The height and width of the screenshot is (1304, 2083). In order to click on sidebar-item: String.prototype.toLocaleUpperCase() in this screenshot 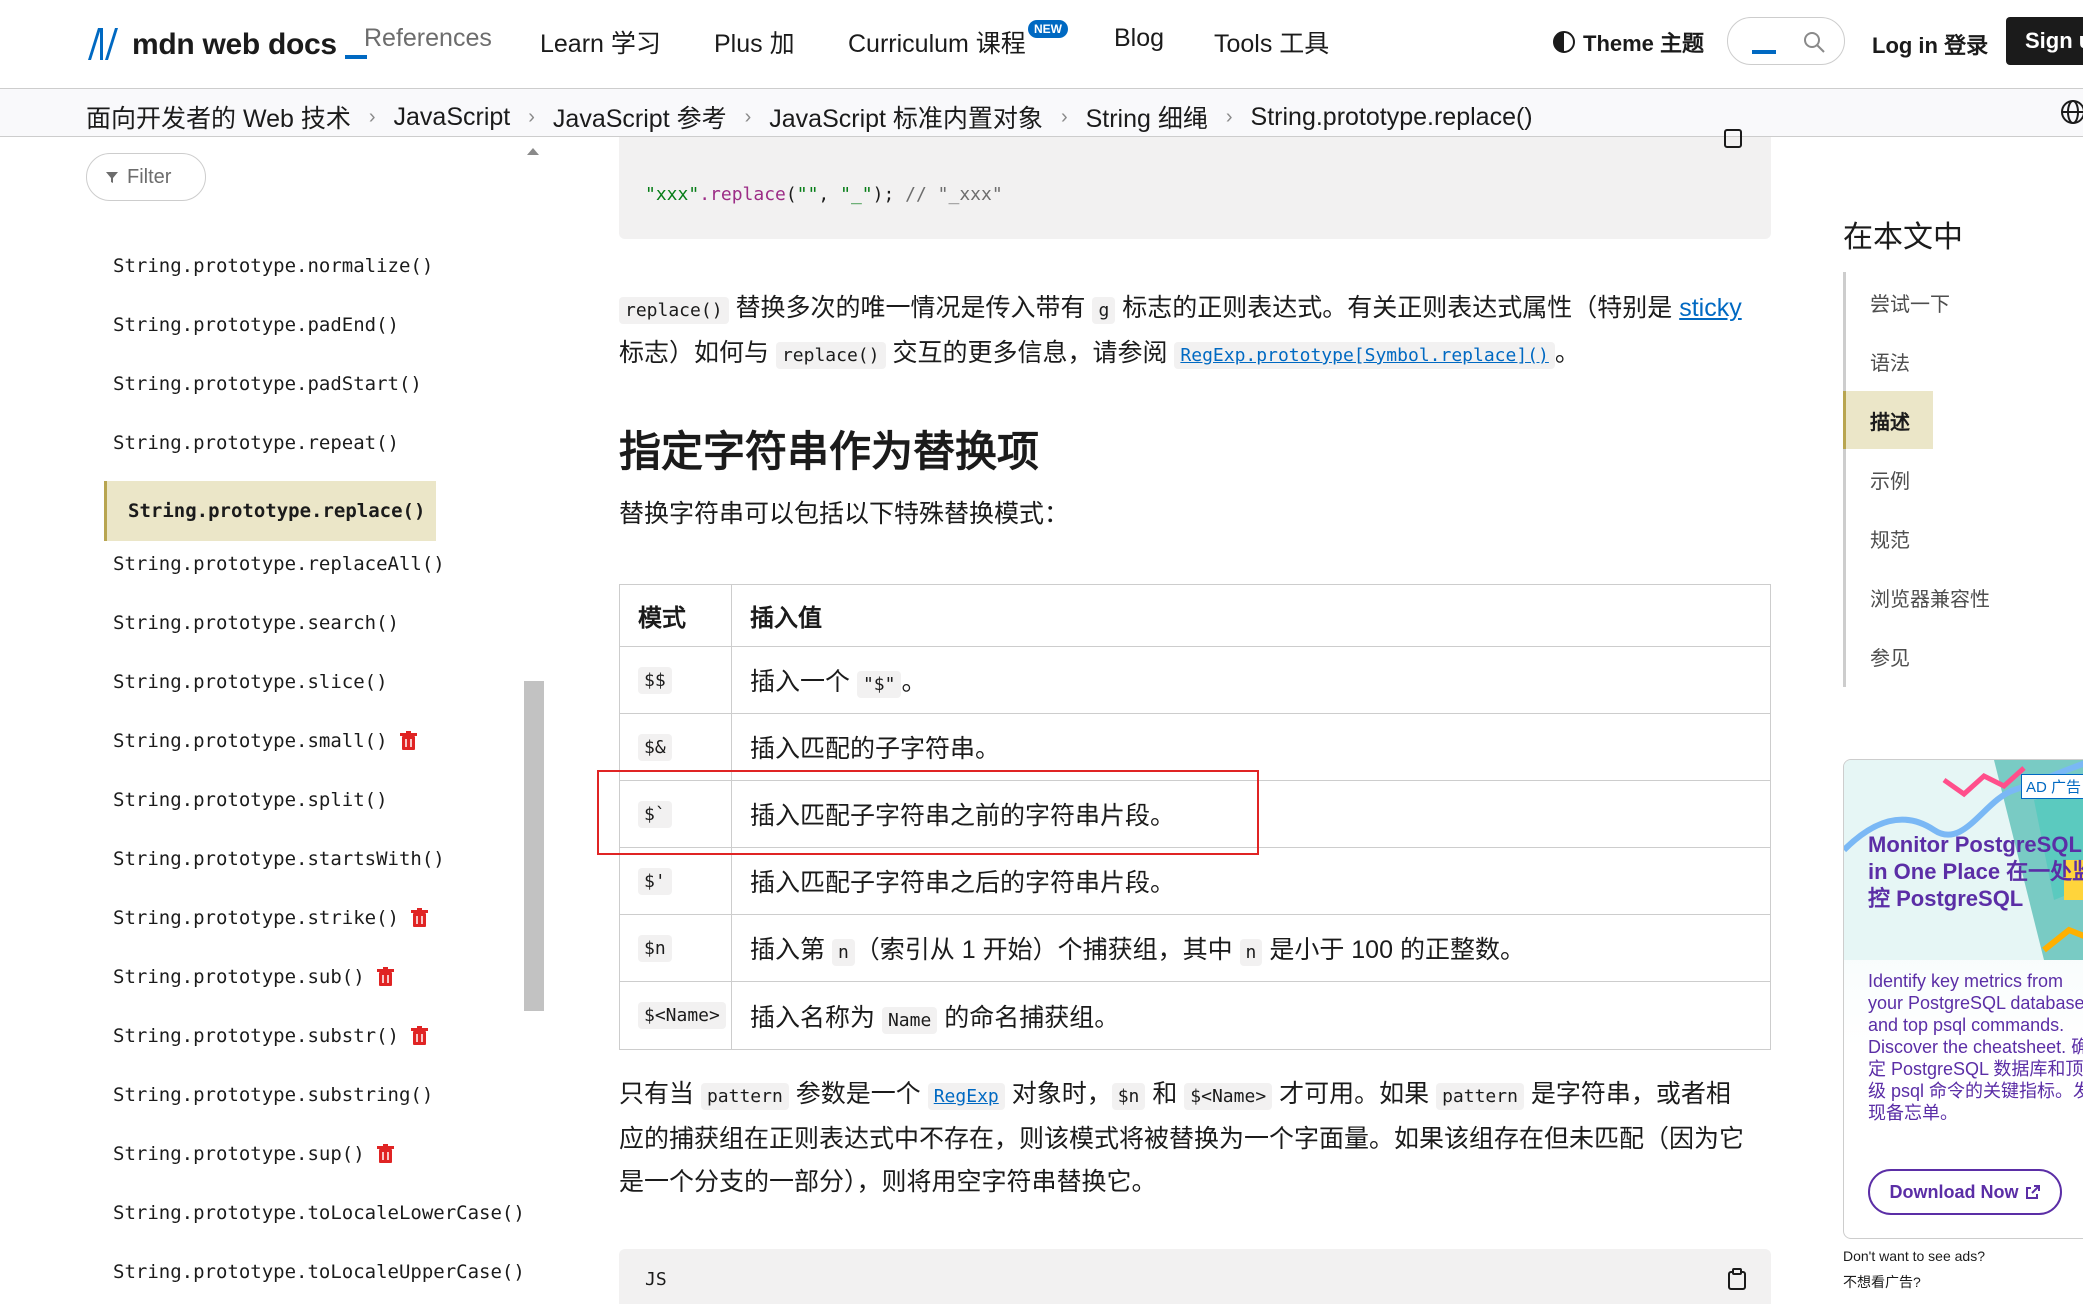, I will do `click(319, 1272)`.